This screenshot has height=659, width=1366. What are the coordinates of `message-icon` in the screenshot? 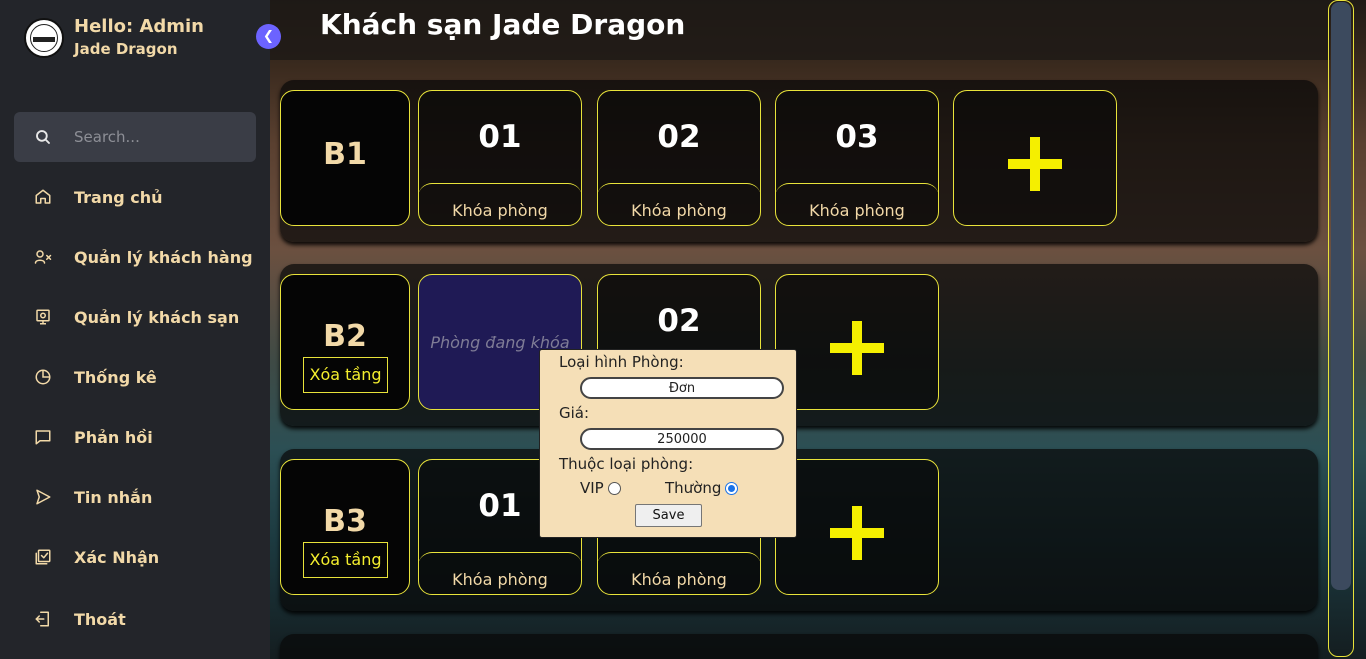 It's located at (43, 437).